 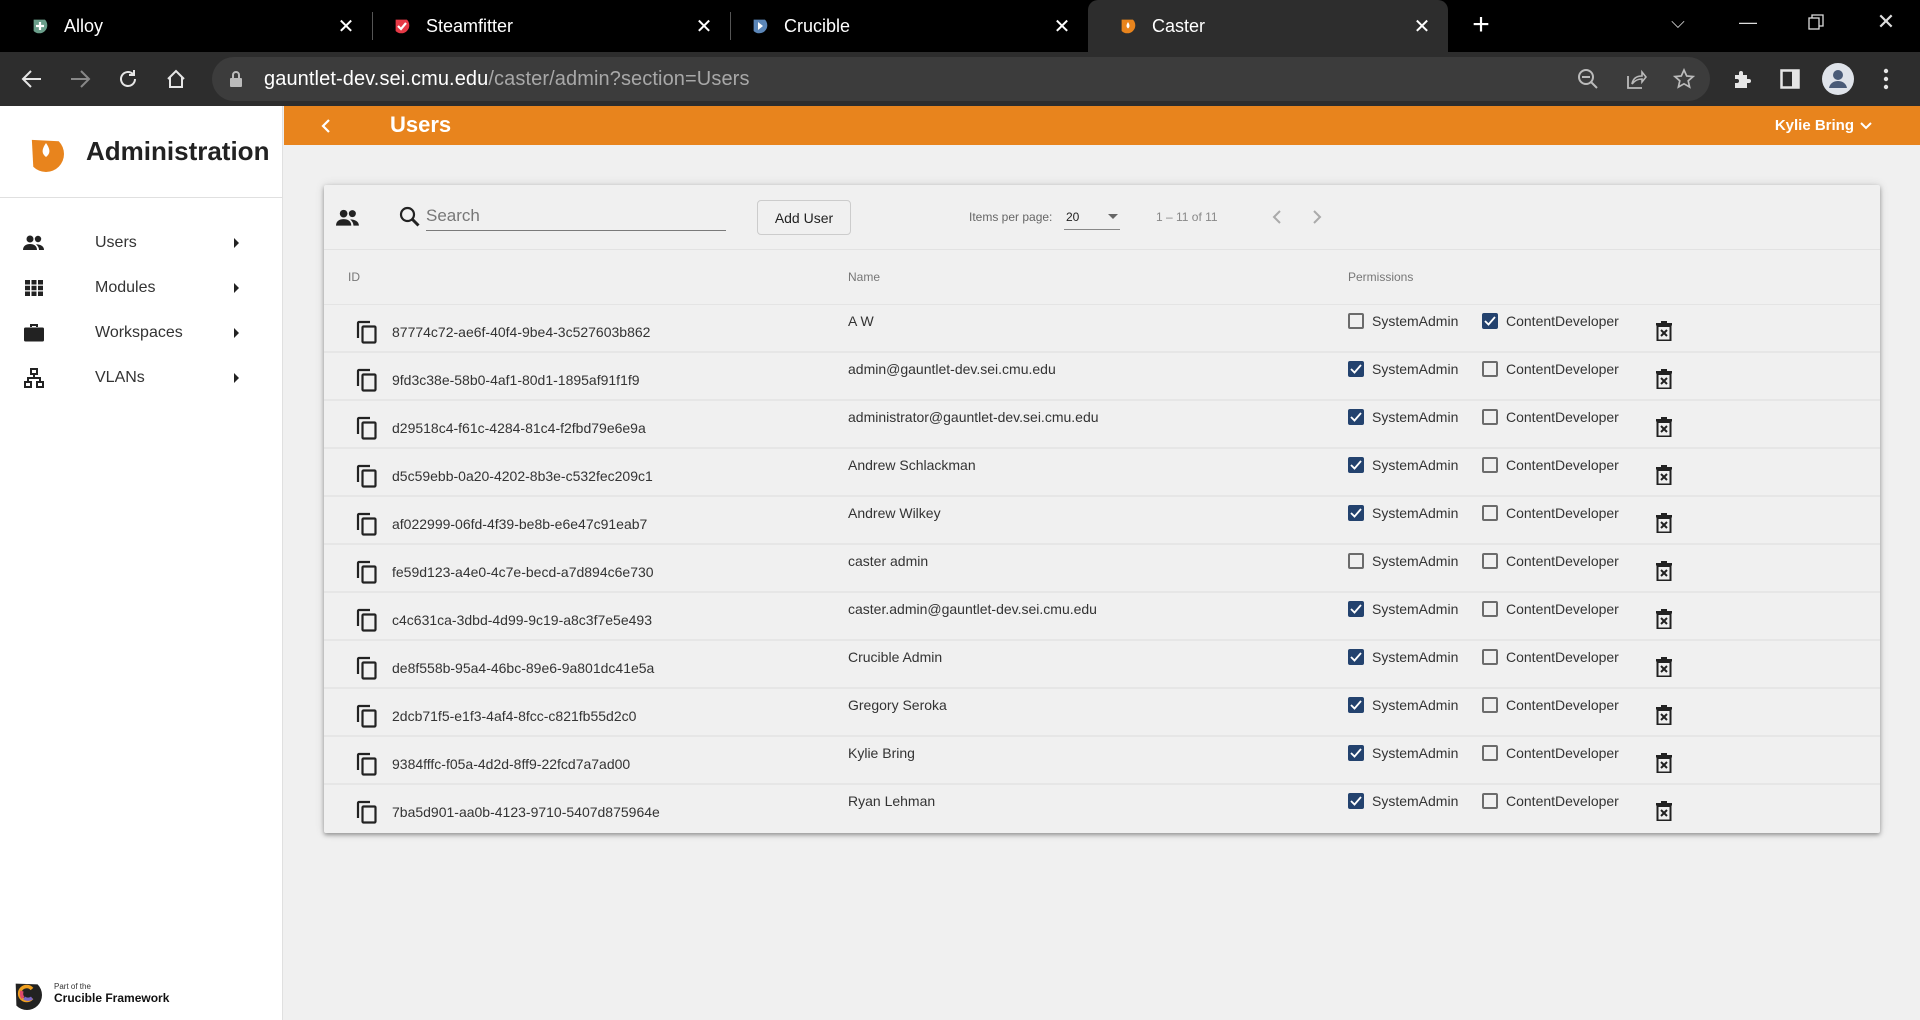 I want to click on sidebar-item-workspaces: Workspaces, so click(x=141, y=332).